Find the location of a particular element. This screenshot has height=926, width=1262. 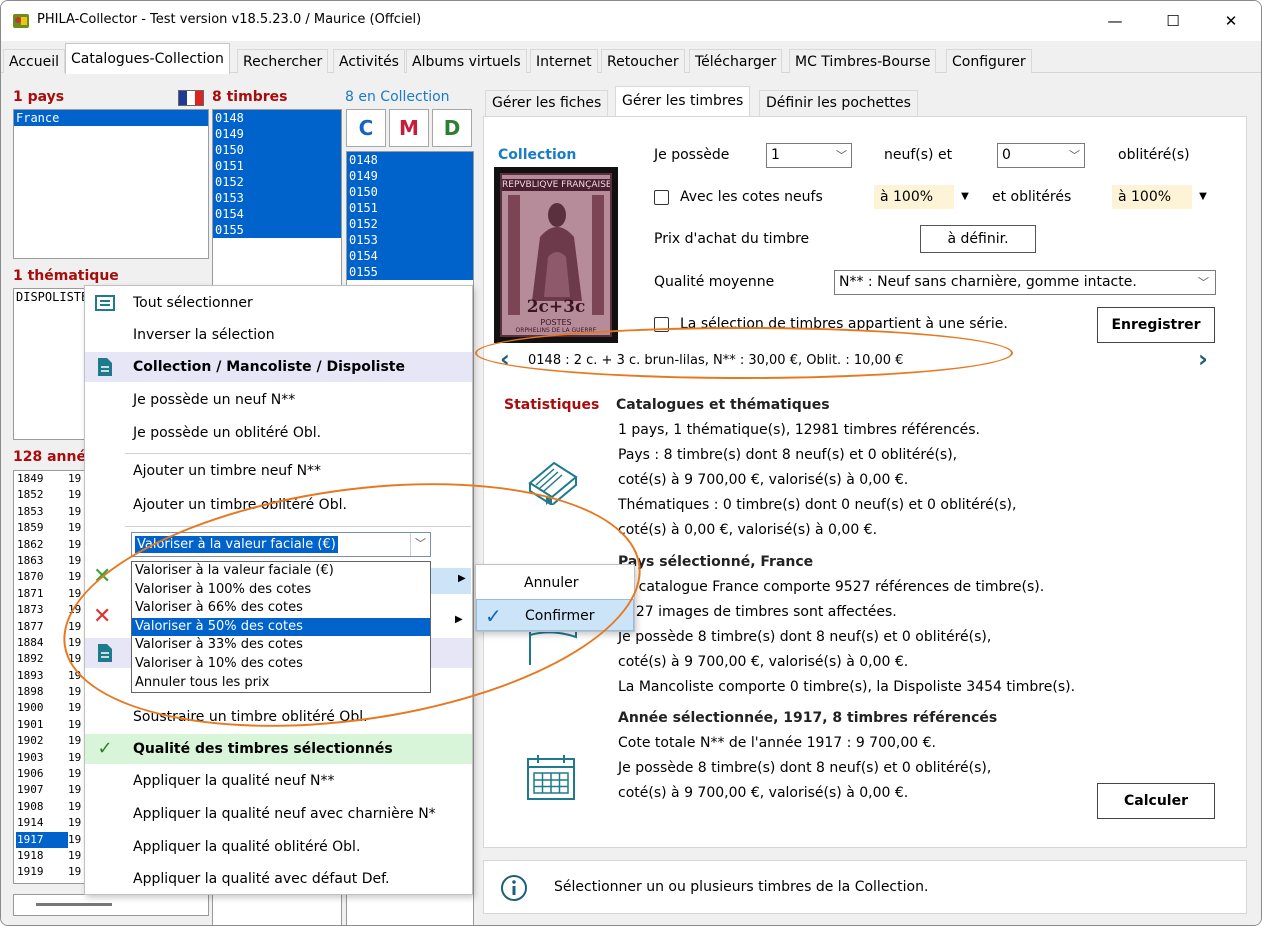

next-stamp-chevron-icon: › is located at coordinates (1203, 359).